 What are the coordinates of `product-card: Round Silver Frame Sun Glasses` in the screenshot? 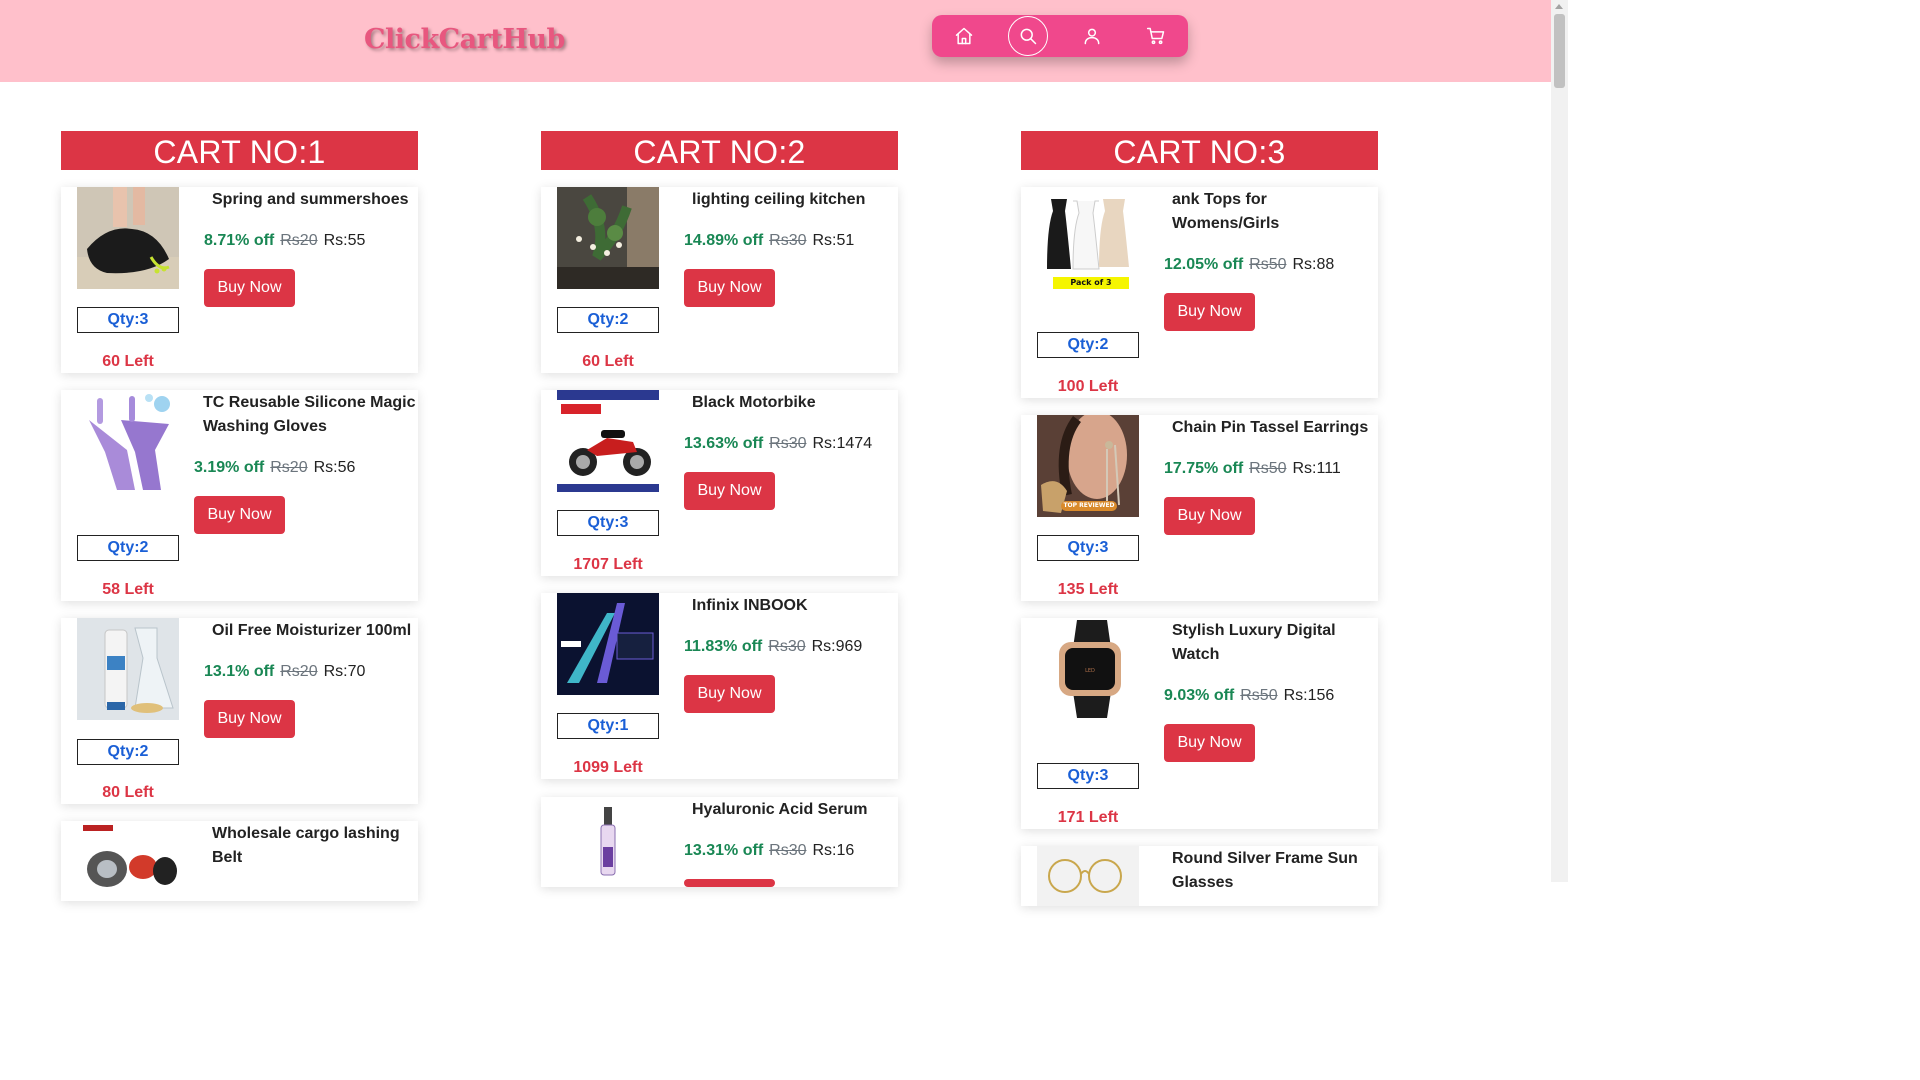 It's located at (1199, 876).